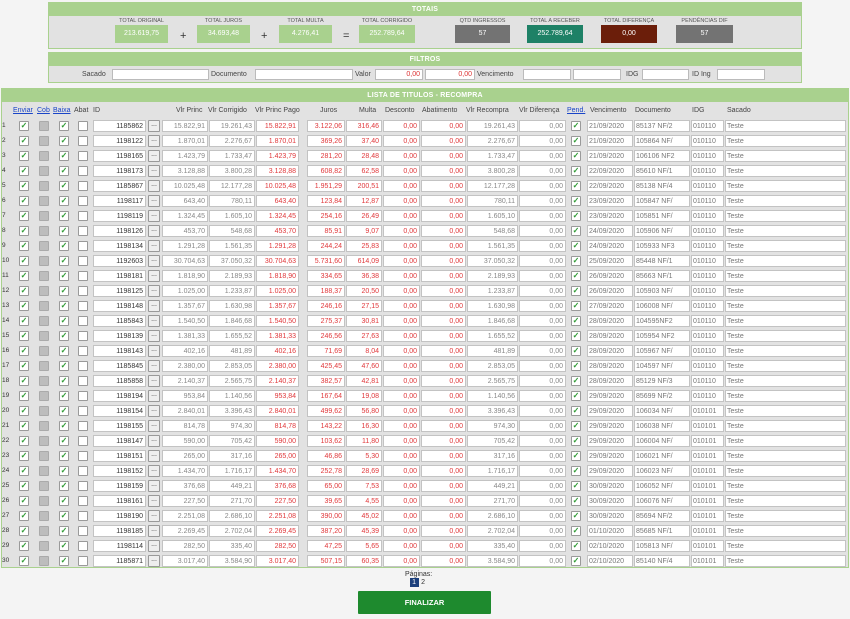  I want to click on juros-cell: 103,62, so click(326, 441).